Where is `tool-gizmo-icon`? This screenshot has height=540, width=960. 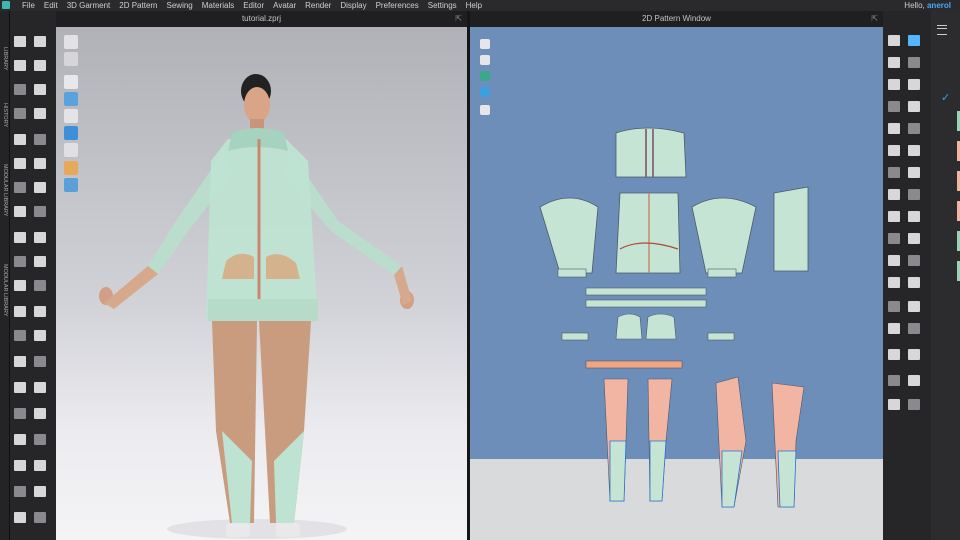 tool-gizmo-icon is located at coordinates (40, 65).